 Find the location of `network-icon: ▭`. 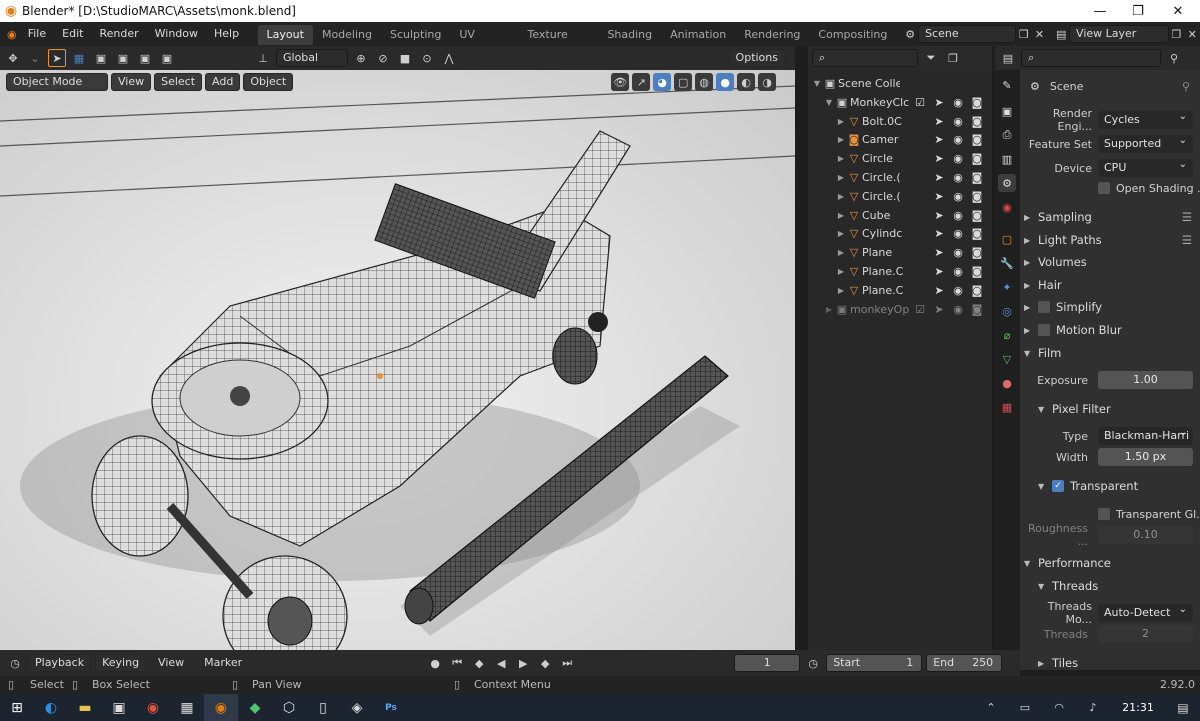

network-icon: ▭ is located at coordinates (1025, 707).